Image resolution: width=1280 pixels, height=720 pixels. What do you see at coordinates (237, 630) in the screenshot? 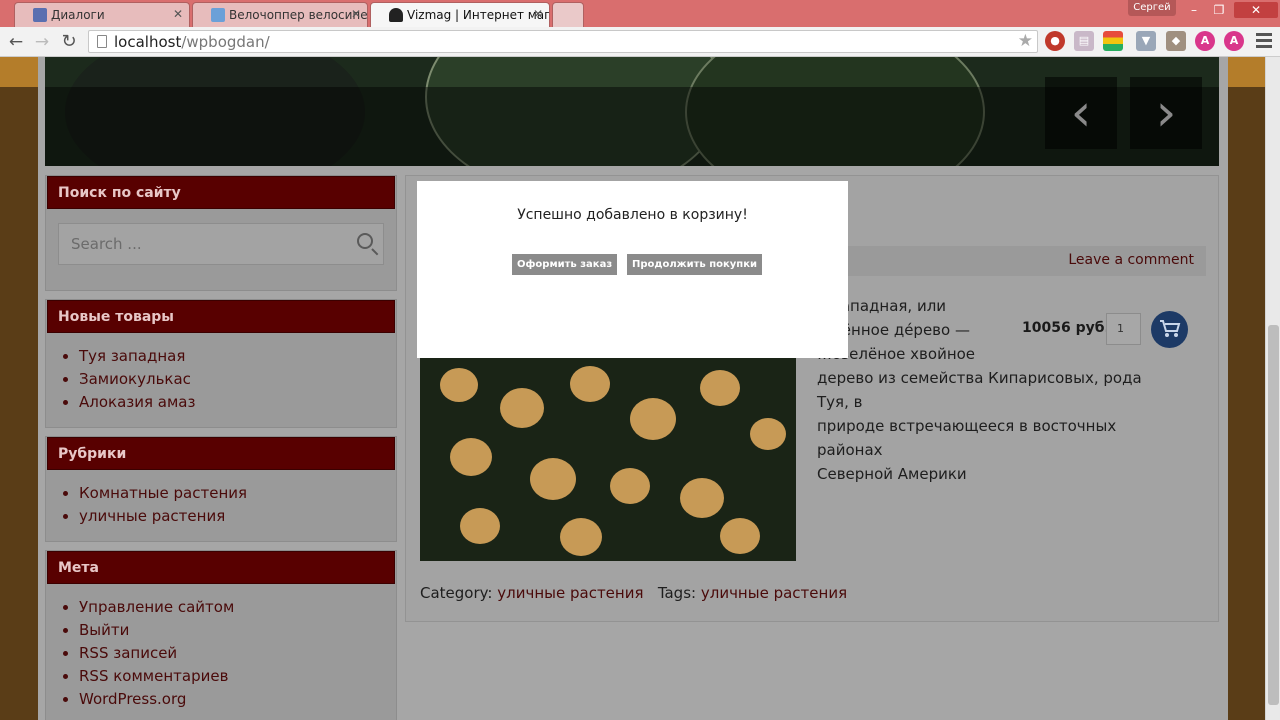
I see `list-item: Выйти` at bounding box center [237, 630].